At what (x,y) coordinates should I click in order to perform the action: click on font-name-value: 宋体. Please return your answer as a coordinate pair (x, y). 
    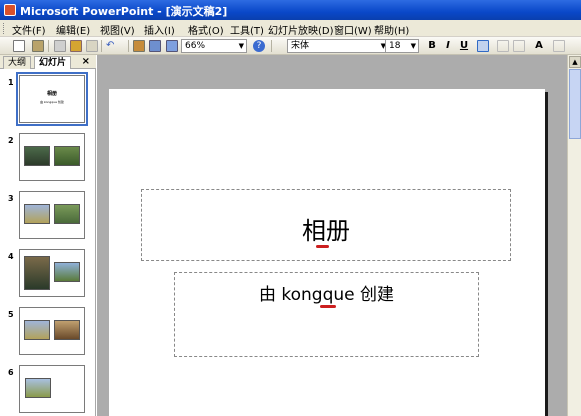
    Looking at the image, I should click on (300, 46).